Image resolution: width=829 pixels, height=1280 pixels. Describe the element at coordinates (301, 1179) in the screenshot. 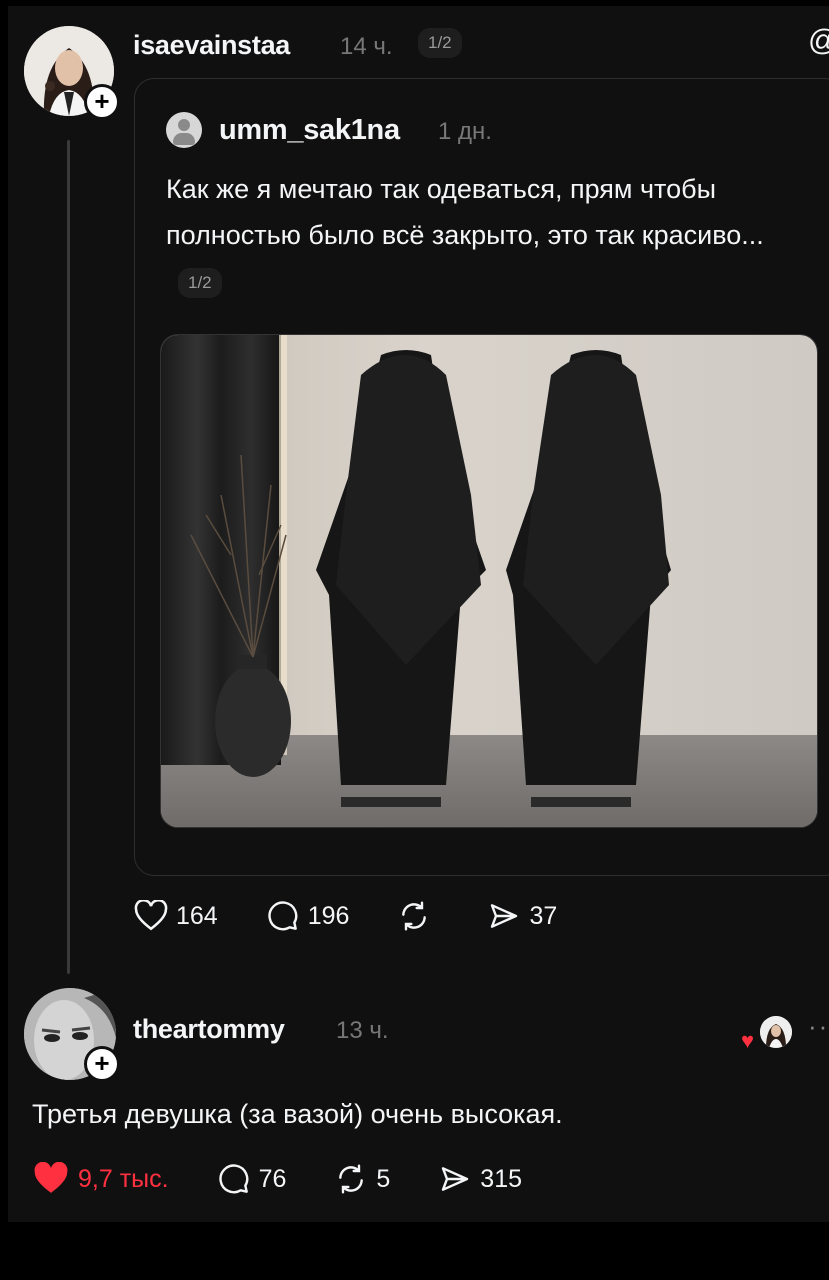

I see `reply-actions: 9,7 тыс. 76 5 315` at that location.